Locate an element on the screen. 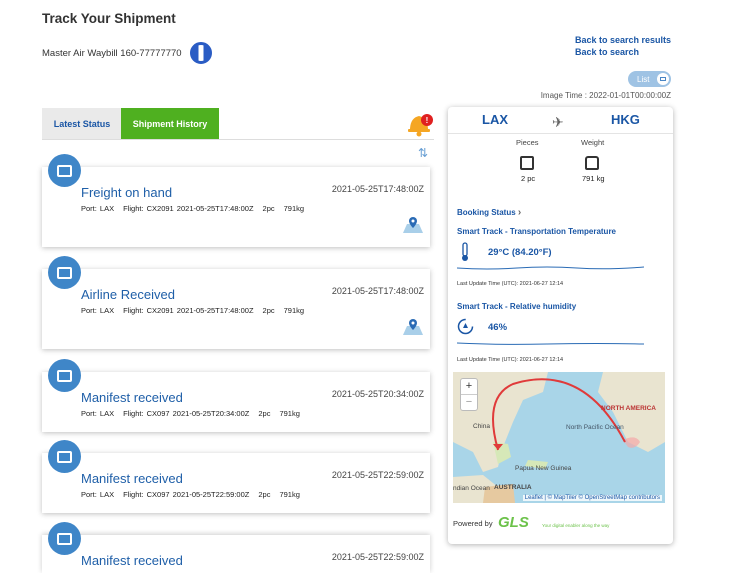 This screenshot has height=573, width=752. temperature-value: 29°C (84.20°F) is located at coordinates (520, 252).